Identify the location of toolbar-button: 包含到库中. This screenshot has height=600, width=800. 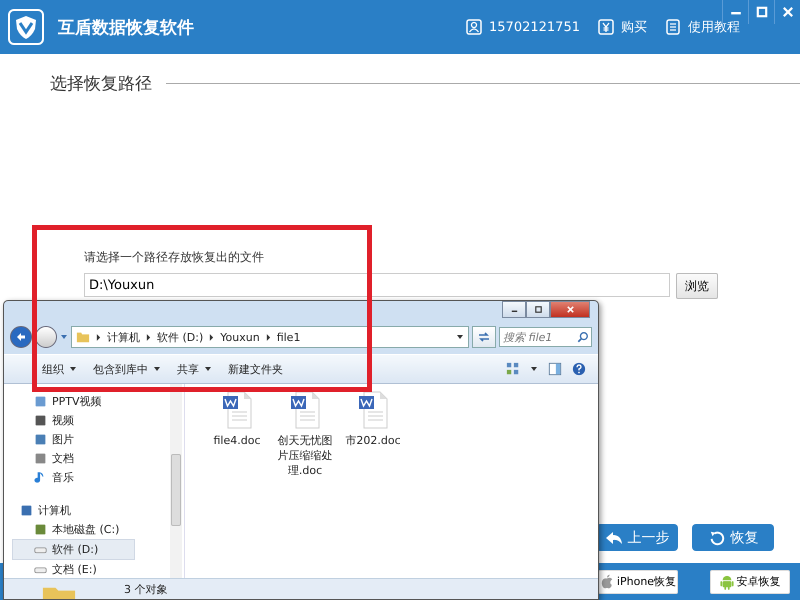
(127, 369).